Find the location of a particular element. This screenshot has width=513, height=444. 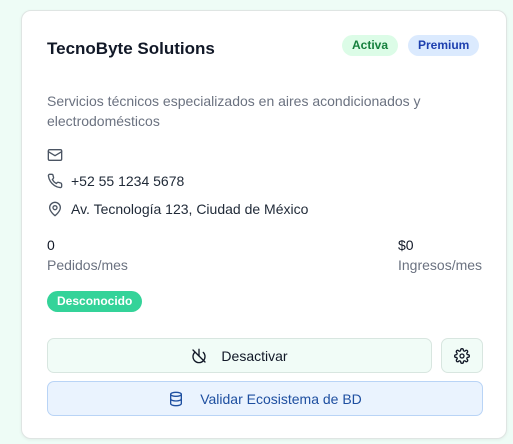

status-badge: Activa is located at coordinates (370, 45).